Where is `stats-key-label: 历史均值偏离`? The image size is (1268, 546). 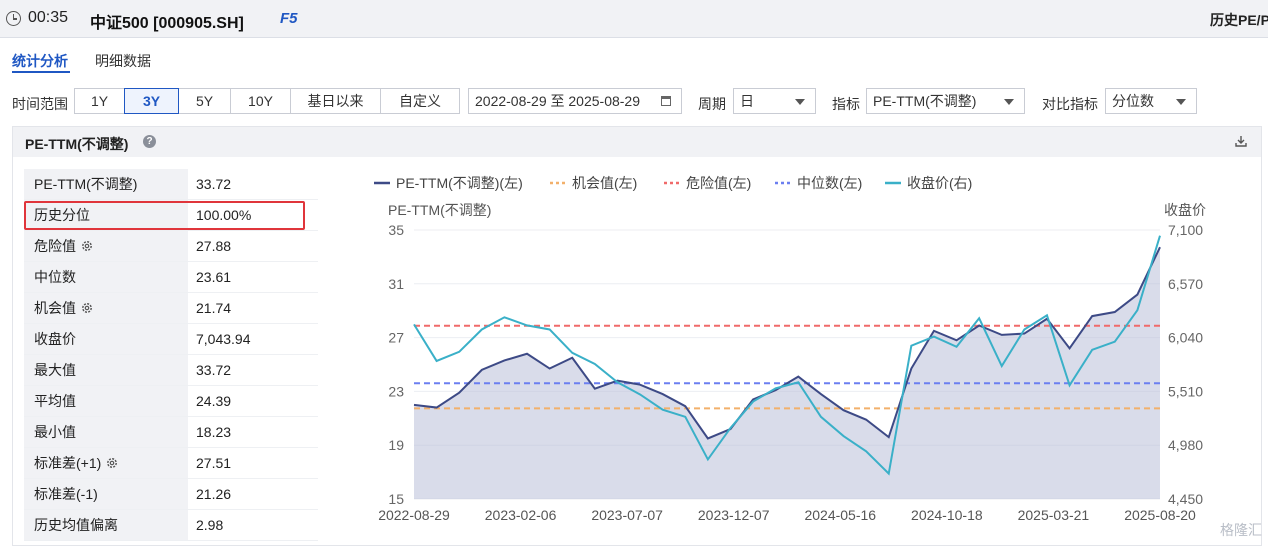
stats-key-label: 历史均值偏离 is located at coordinates (76, 525).